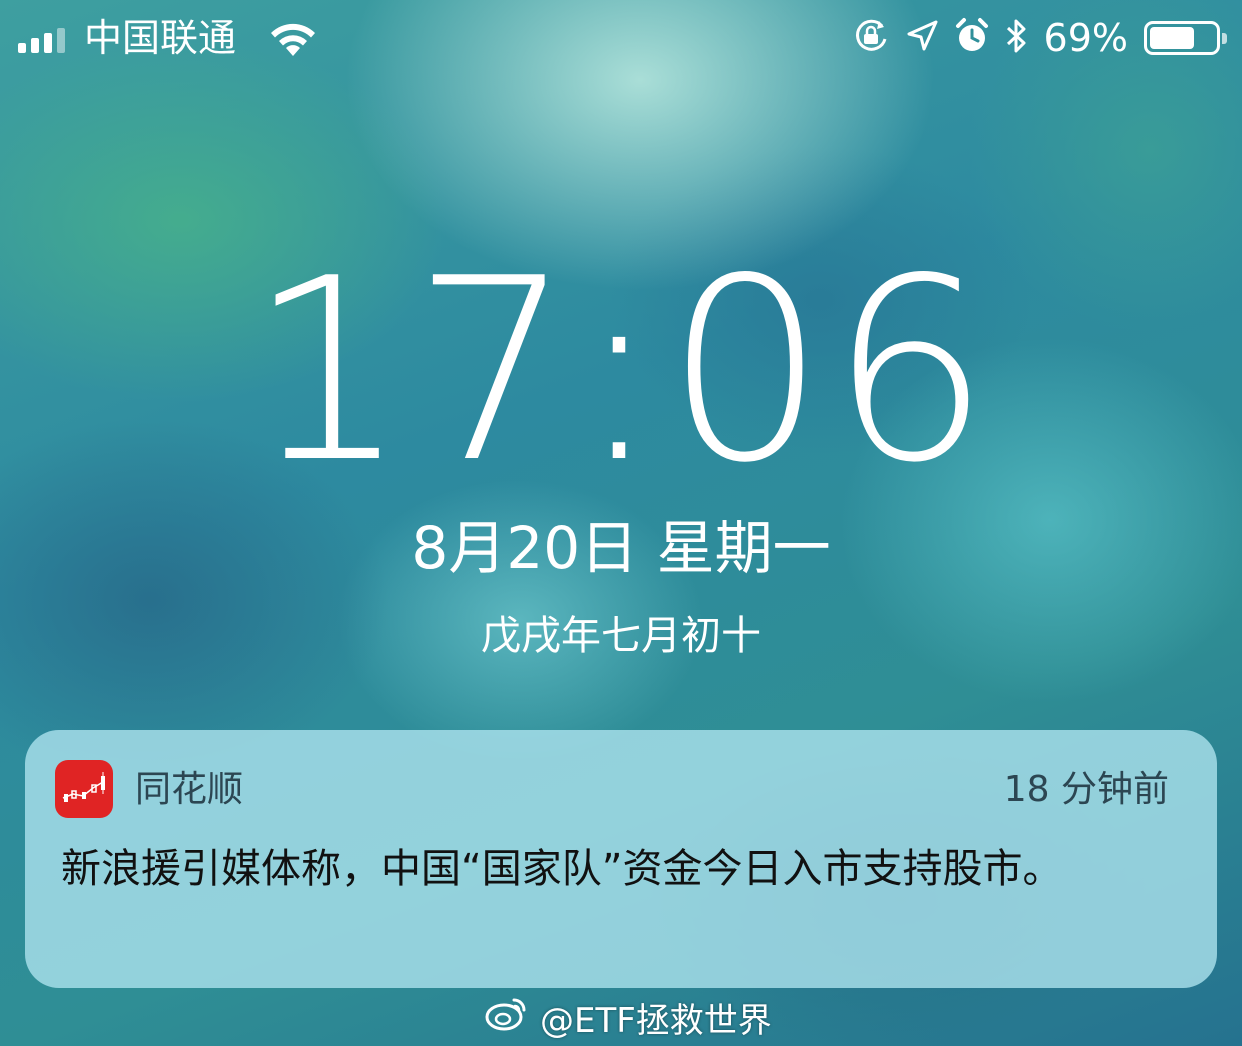 The image size is (1242, 1046). Describe the element at coordinates (871, 38) in the screenshot. I see `orientation-lock-icon` at that location.